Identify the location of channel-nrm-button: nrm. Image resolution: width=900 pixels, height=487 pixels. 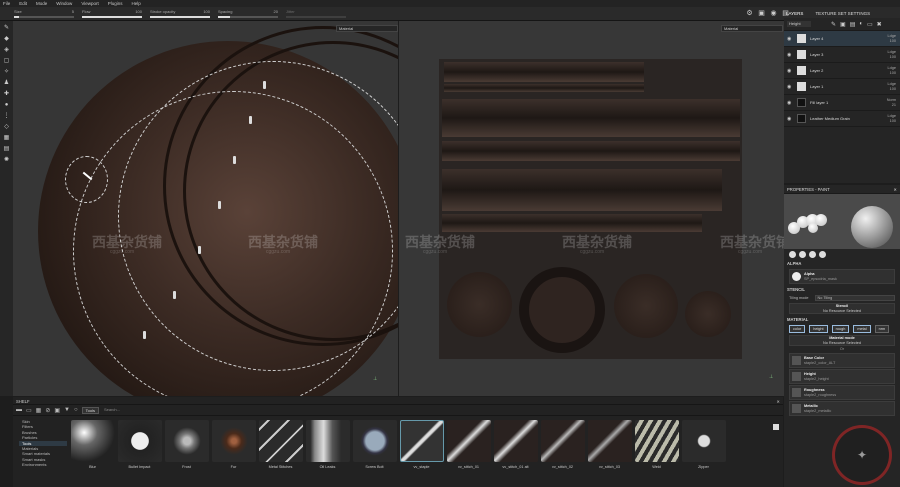
(882, 329).